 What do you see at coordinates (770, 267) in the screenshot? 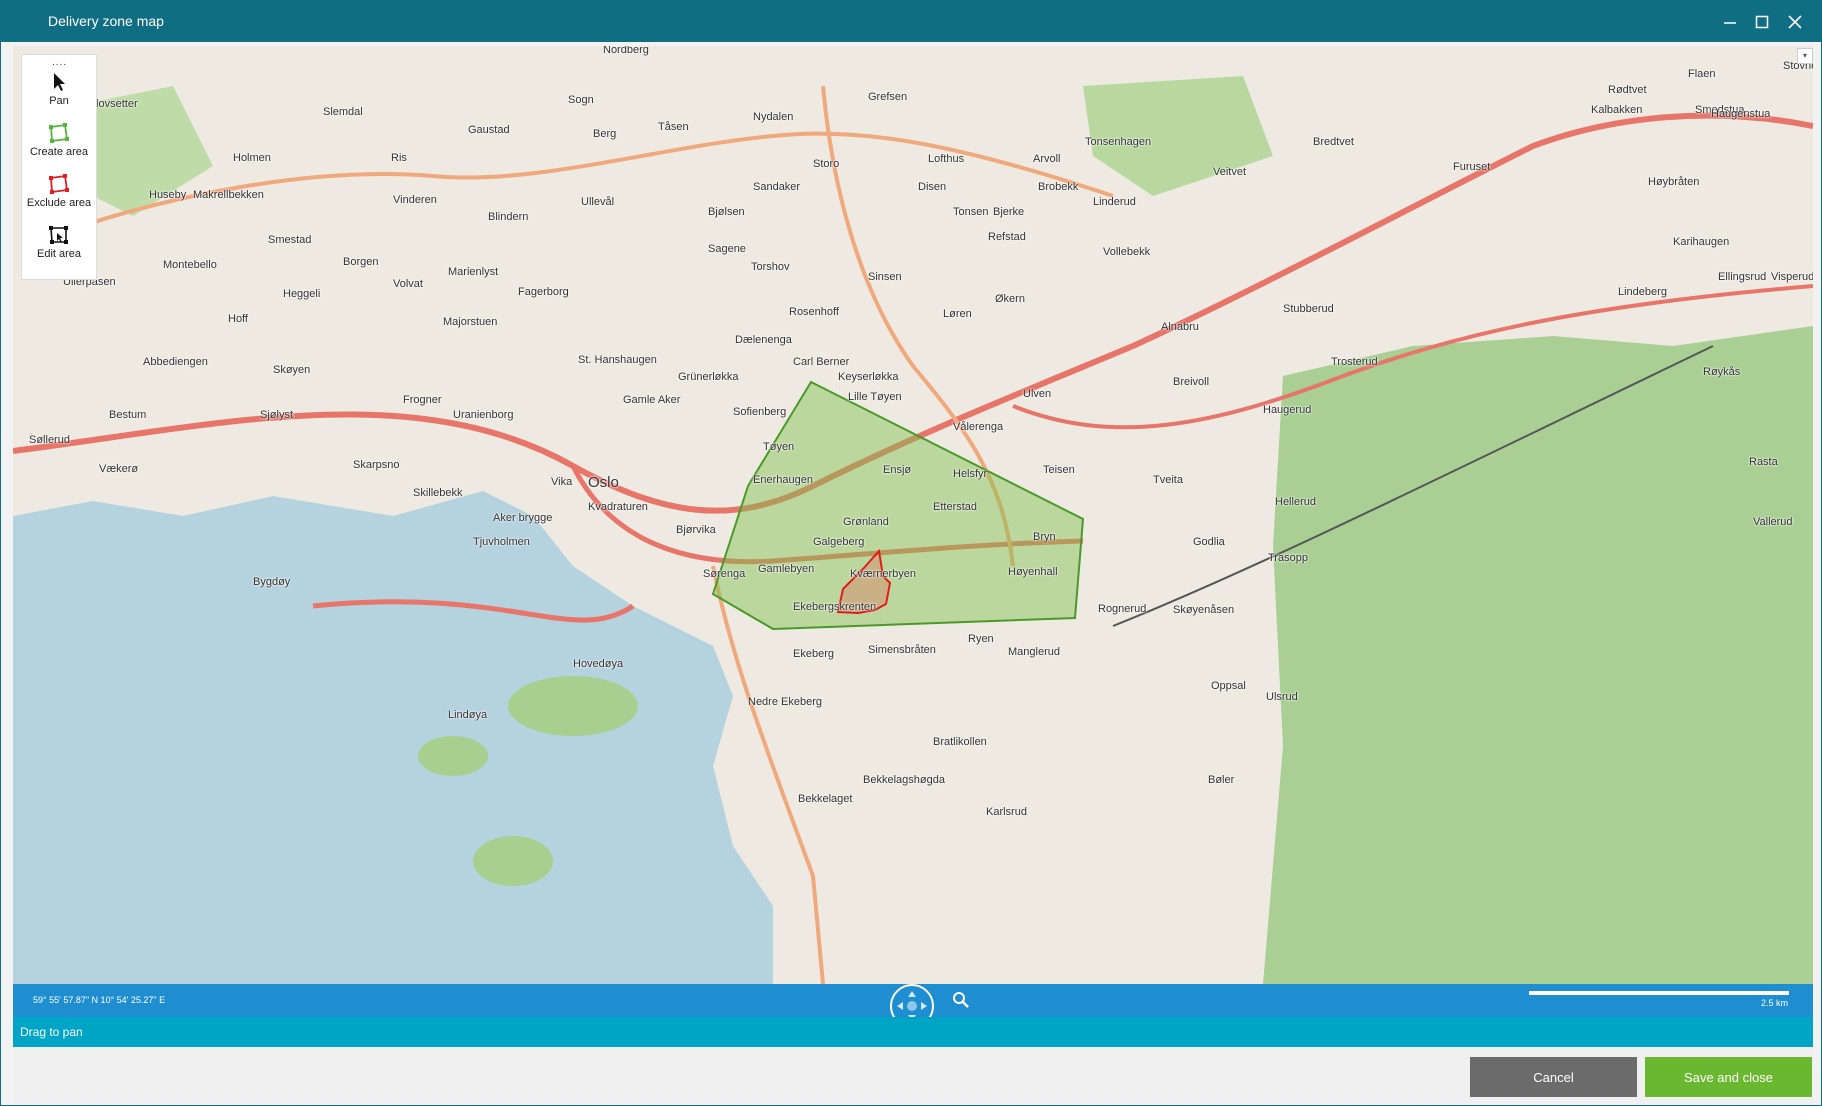
I see `place-label: Torshov` at bounding box center [770, 267].